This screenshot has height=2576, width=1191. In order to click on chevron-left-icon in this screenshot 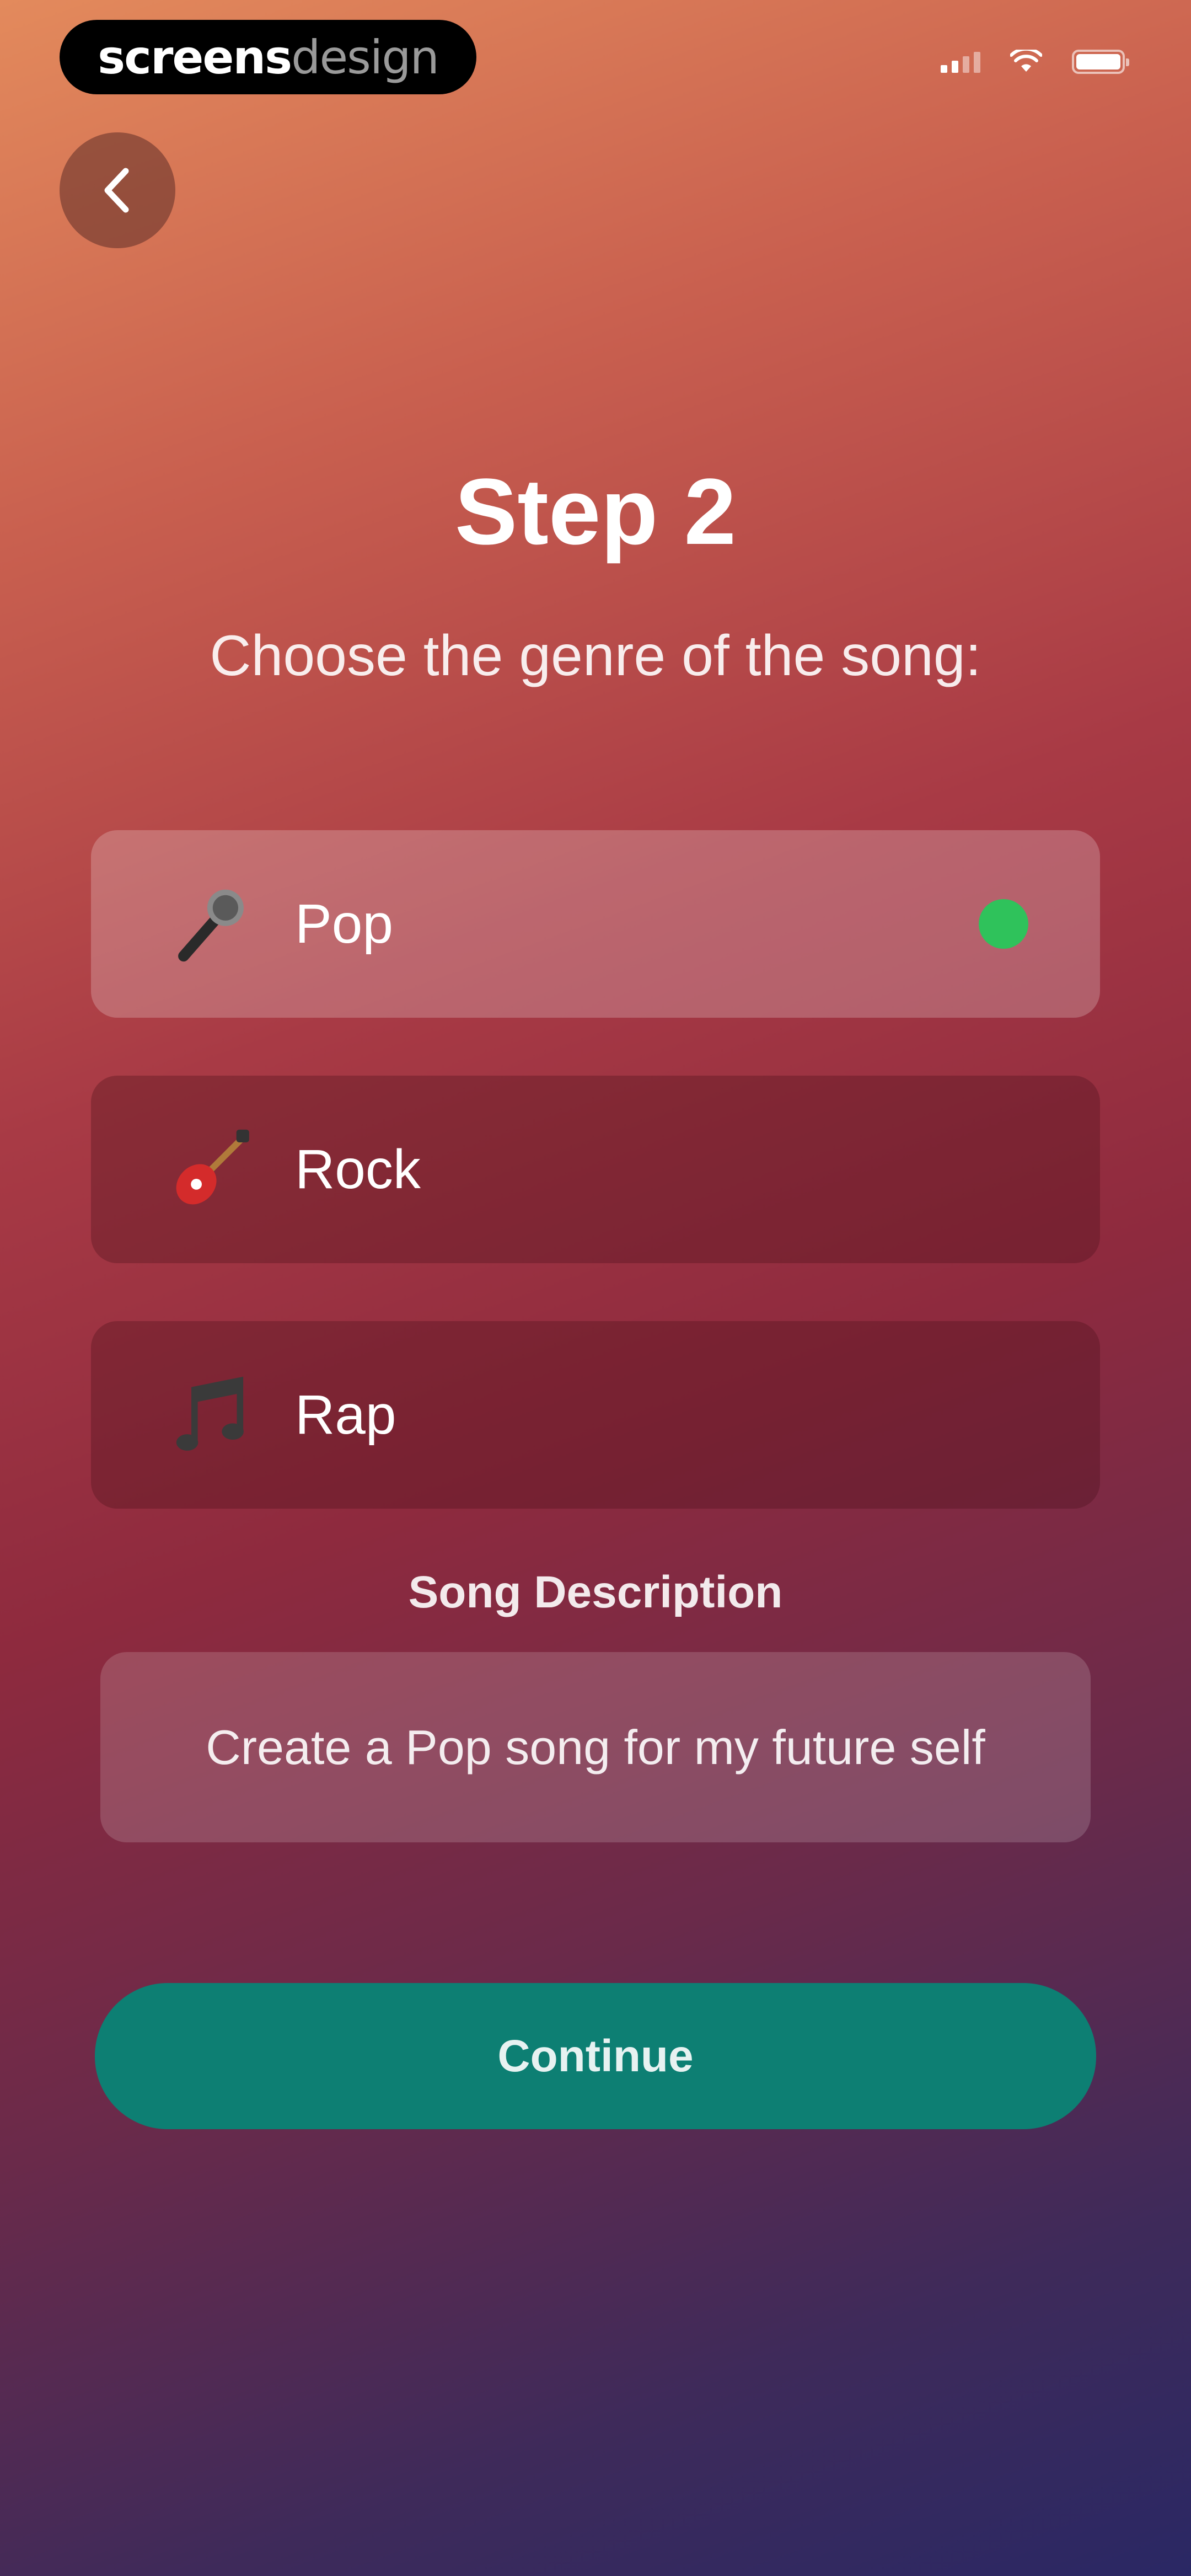, I will do `click(116, 190)`.